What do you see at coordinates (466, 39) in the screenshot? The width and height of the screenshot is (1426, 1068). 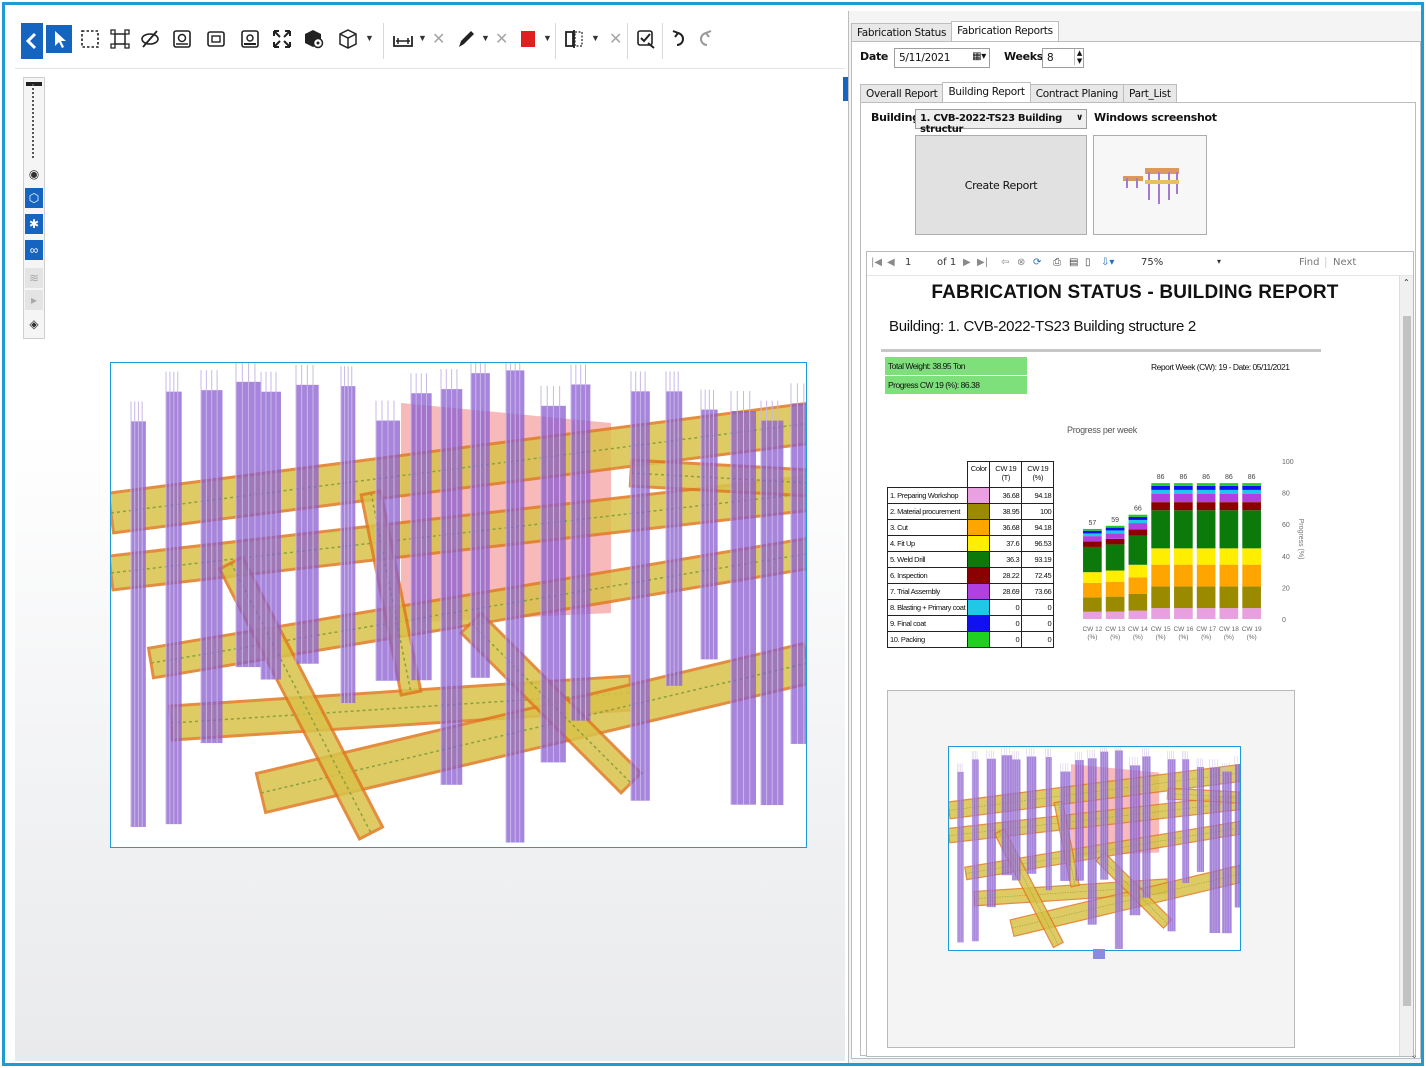 I see `markup-pen-icon` at bounding box center [466, 39].